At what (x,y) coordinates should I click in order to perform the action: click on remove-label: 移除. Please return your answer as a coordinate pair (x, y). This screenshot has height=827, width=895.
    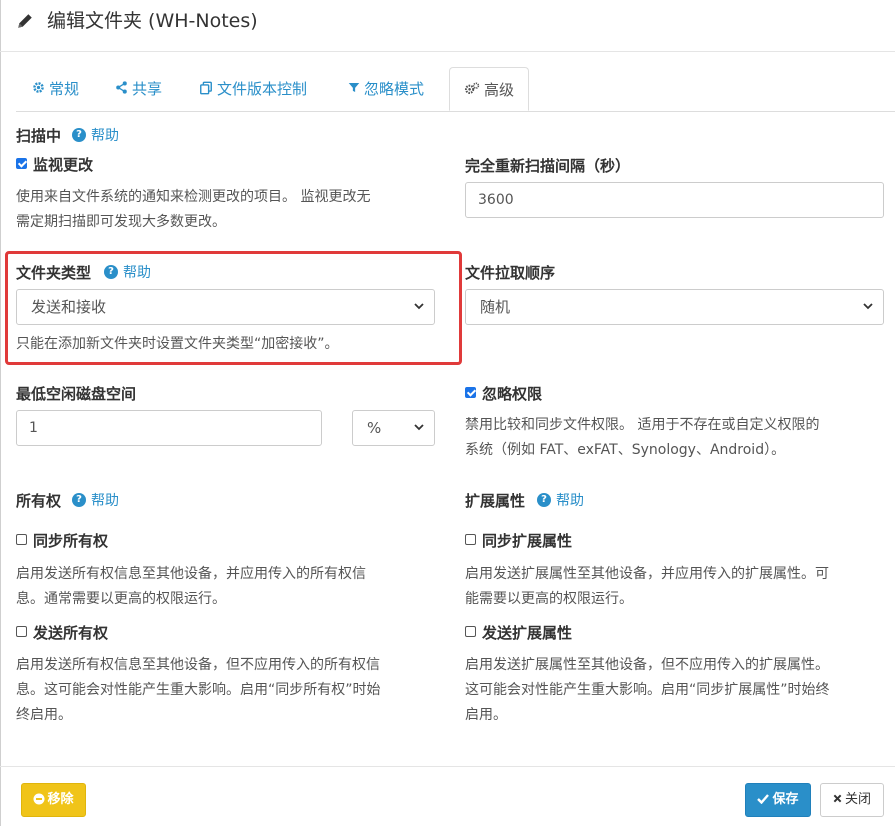
    Looking at the image, I should click on (60, 799).